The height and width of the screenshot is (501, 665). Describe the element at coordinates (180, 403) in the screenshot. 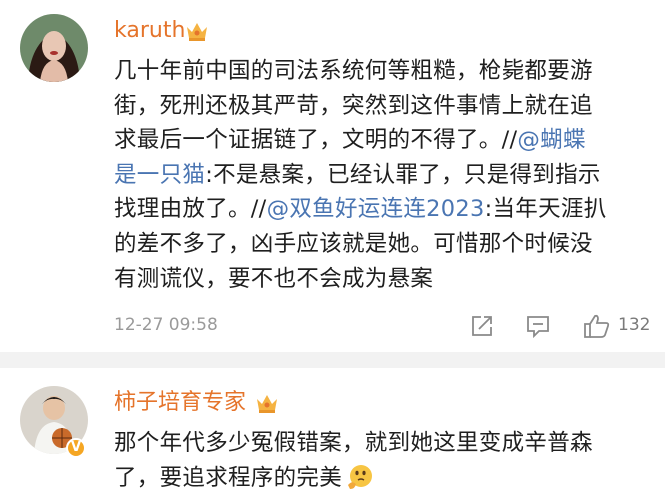

I see `username: 柿子培育专家` at that location.